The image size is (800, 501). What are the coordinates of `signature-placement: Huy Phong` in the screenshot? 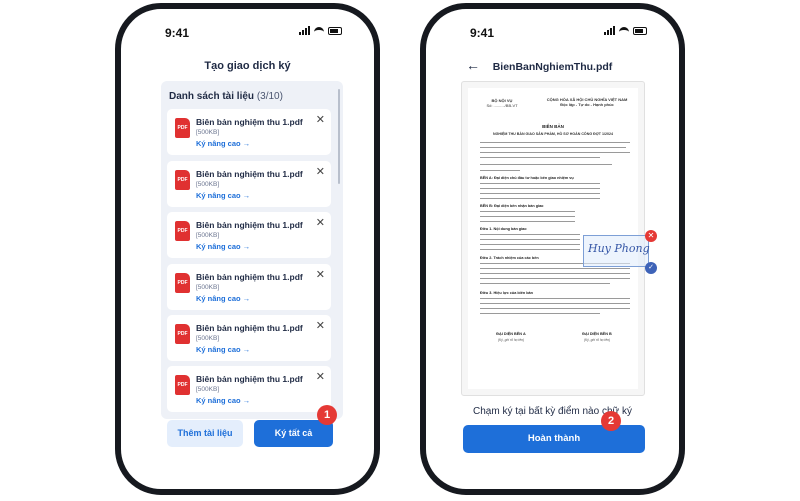 It's located at (616, 251).